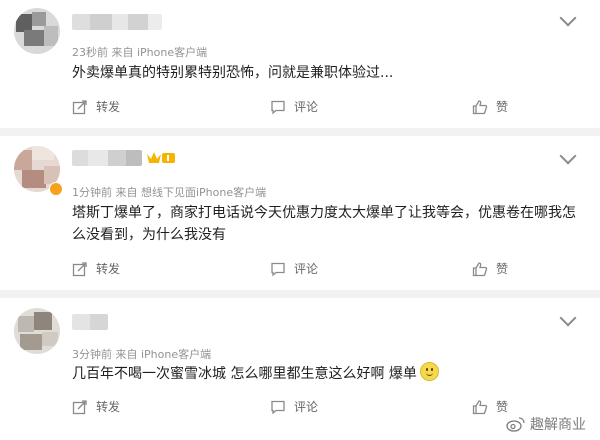 The image size is (600, 440). What do you see at coordinates (327, 373) in the screenshot?
I see `comment-text: 几百年不喝一次蜜雪冰城 怎么哪里都生意这么好啊 爆单` at bounding box center [327, 373].